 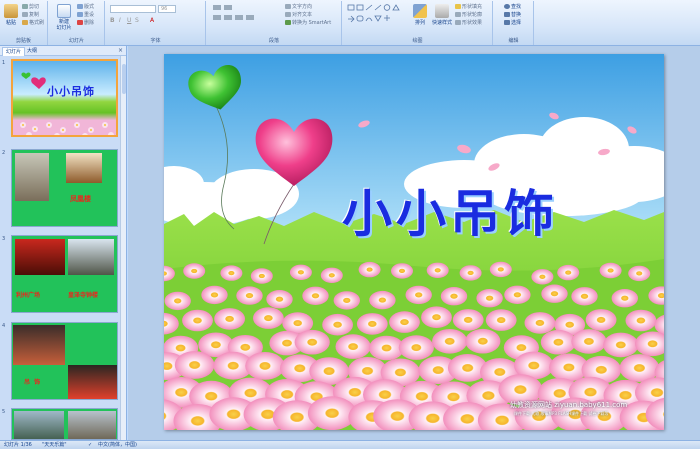 What do you see at coordinates (442, 11) in the screenshot?
I see `quick-styles-icon` at bounding box center [442, 11].